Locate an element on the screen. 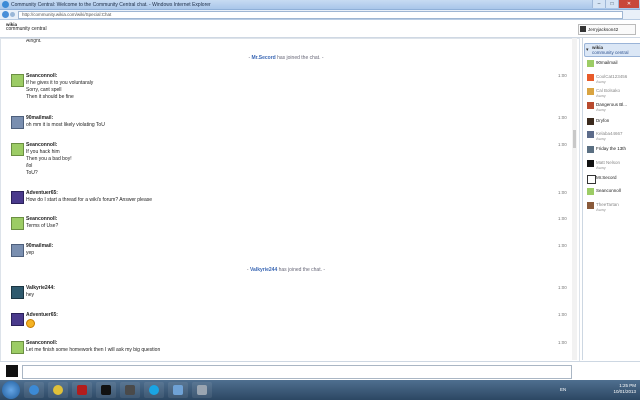  clock-date: 10/01/2013 is located at coordinates (624, 391).